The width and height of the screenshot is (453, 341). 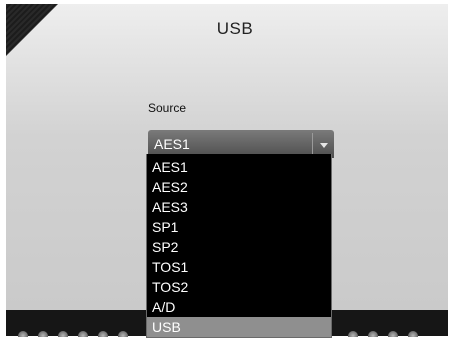 I want to click on source-option-aes1: AES1, so click(x=239, y=167).